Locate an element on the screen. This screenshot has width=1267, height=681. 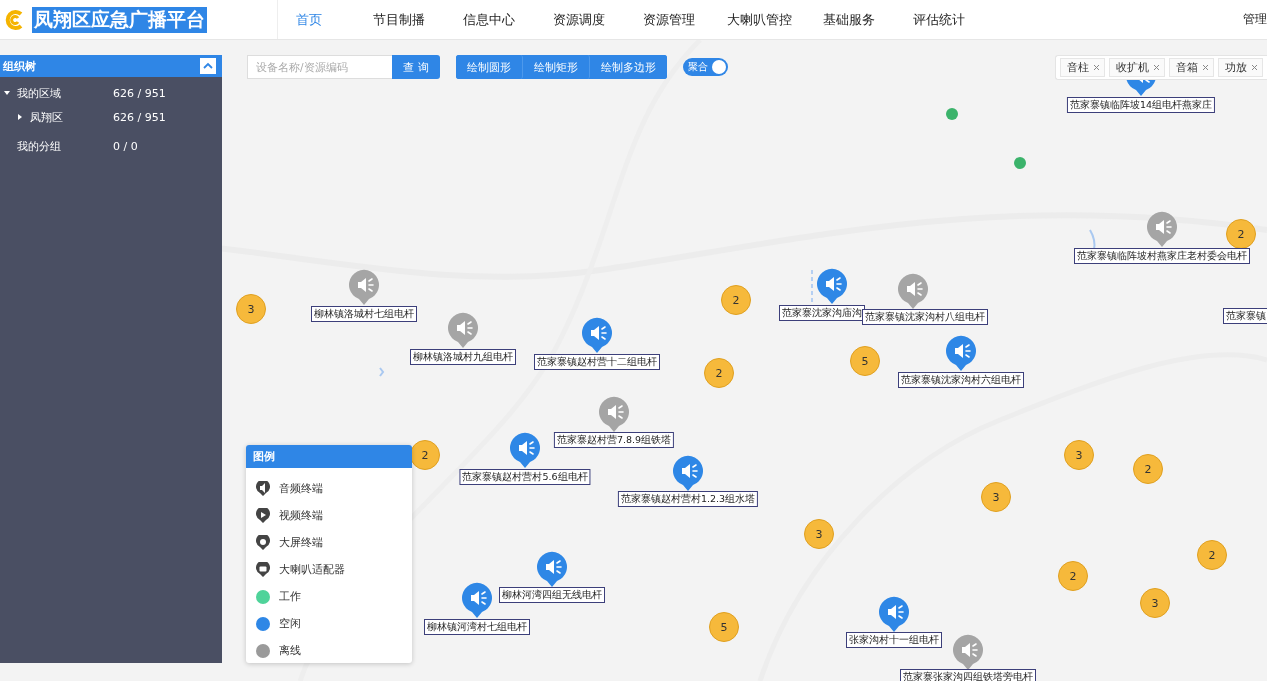
collapse-button is located at coordinates (208, 66).